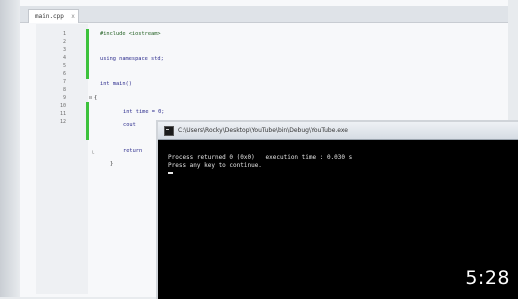 The height and width of the screenshot is (299, 518). I want to click on line-number: 2, so click(64, 42).